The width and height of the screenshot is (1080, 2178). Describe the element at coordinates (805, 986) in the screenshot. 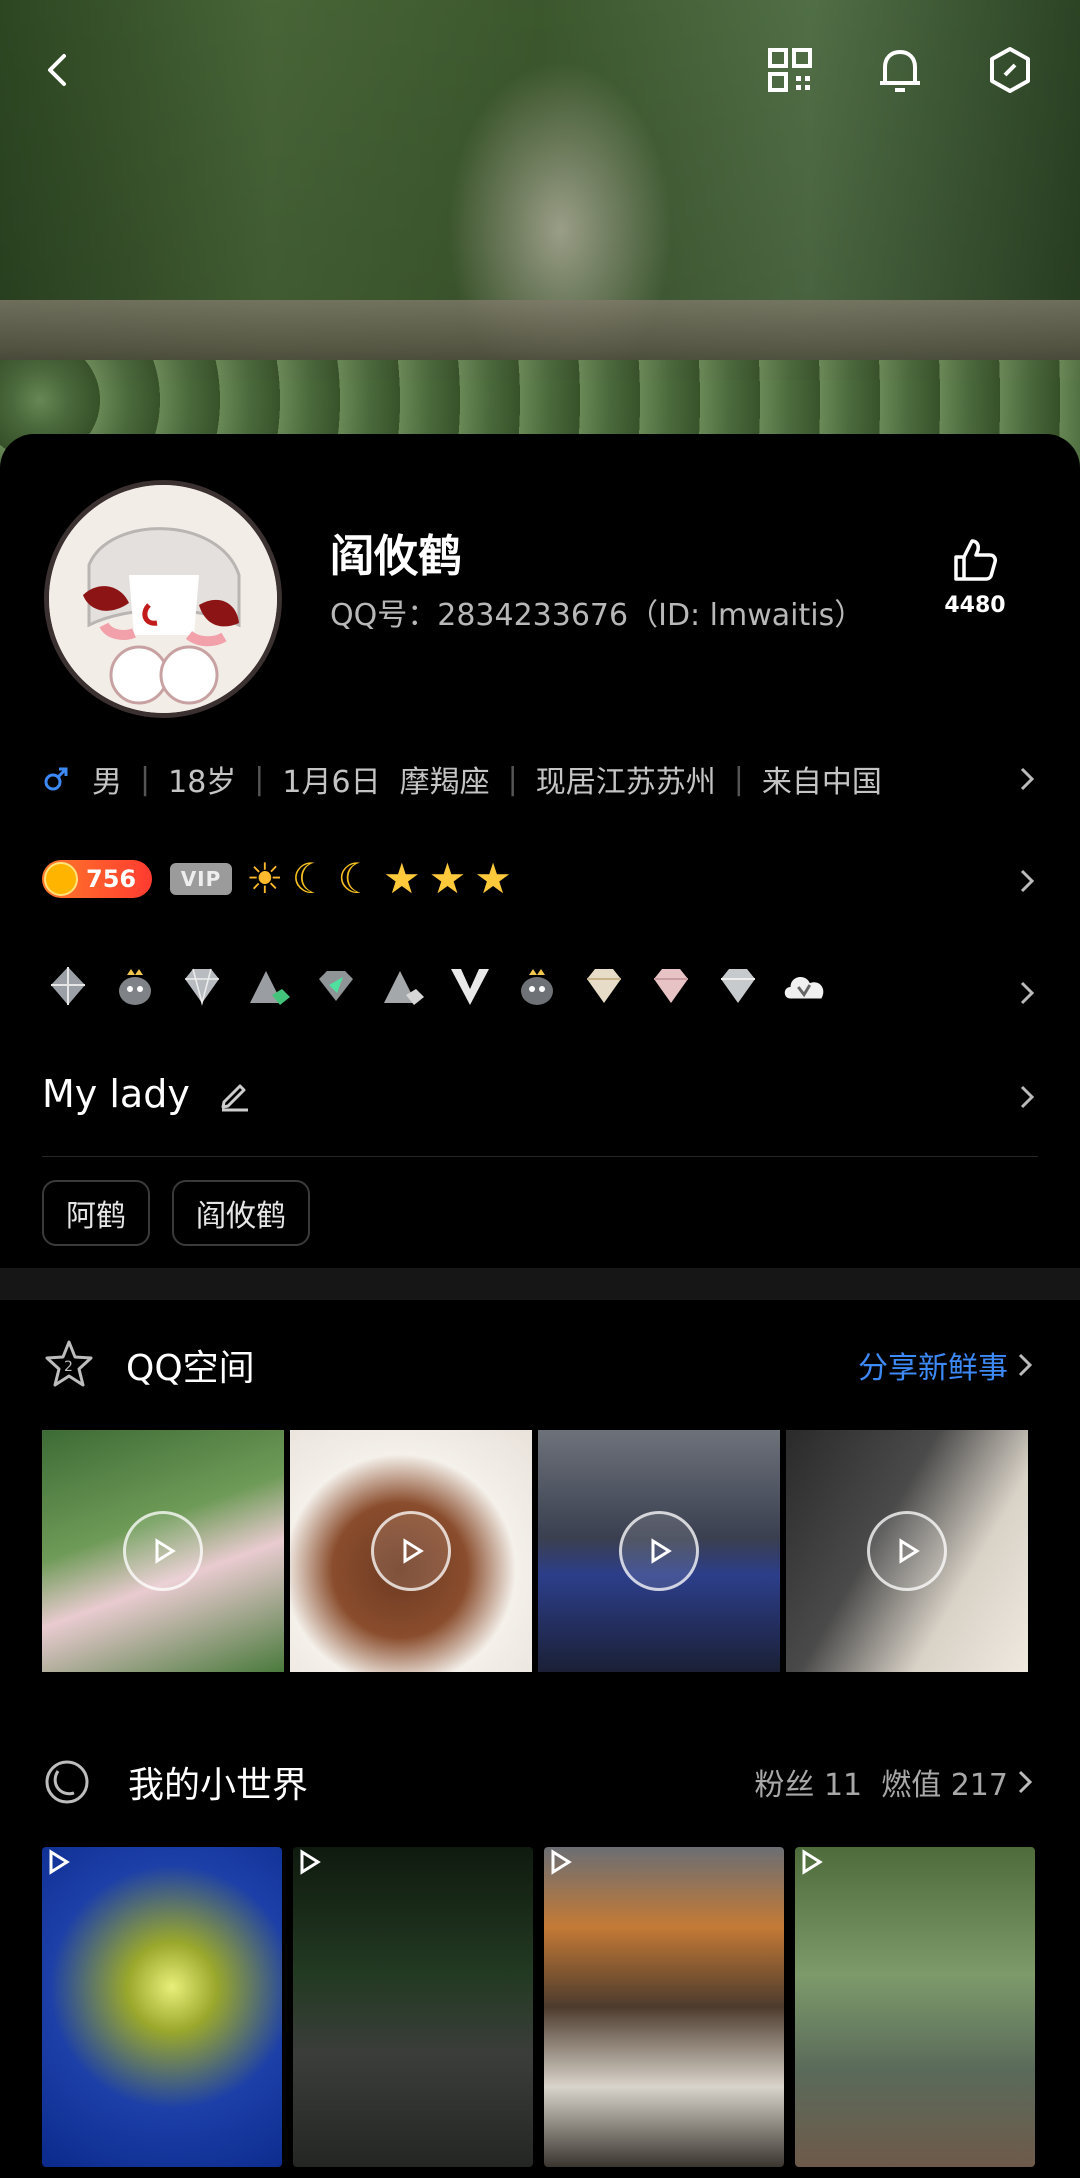

I see `cloud-v-icon` at that location.